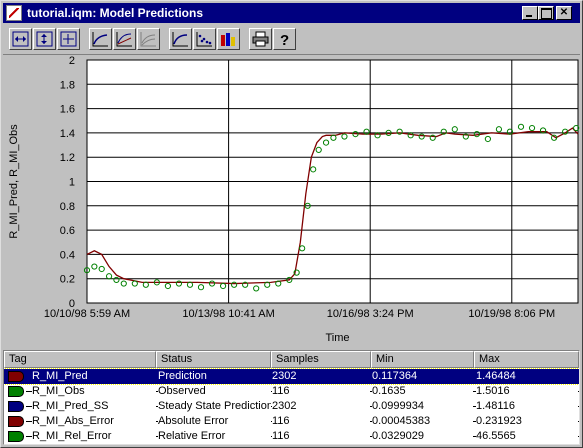  I want to click on scatter-plot-button, so click(204, 39).